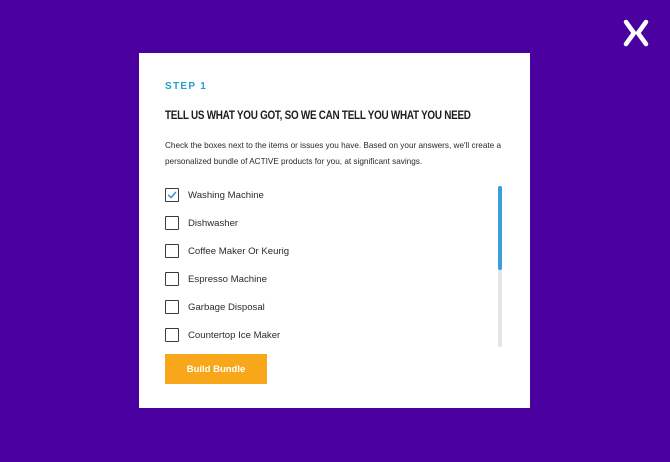 This screenshot has height=462, width=670. I want to click on checkbox-item-dishwasher: Dishwasher, so click(201, 223).